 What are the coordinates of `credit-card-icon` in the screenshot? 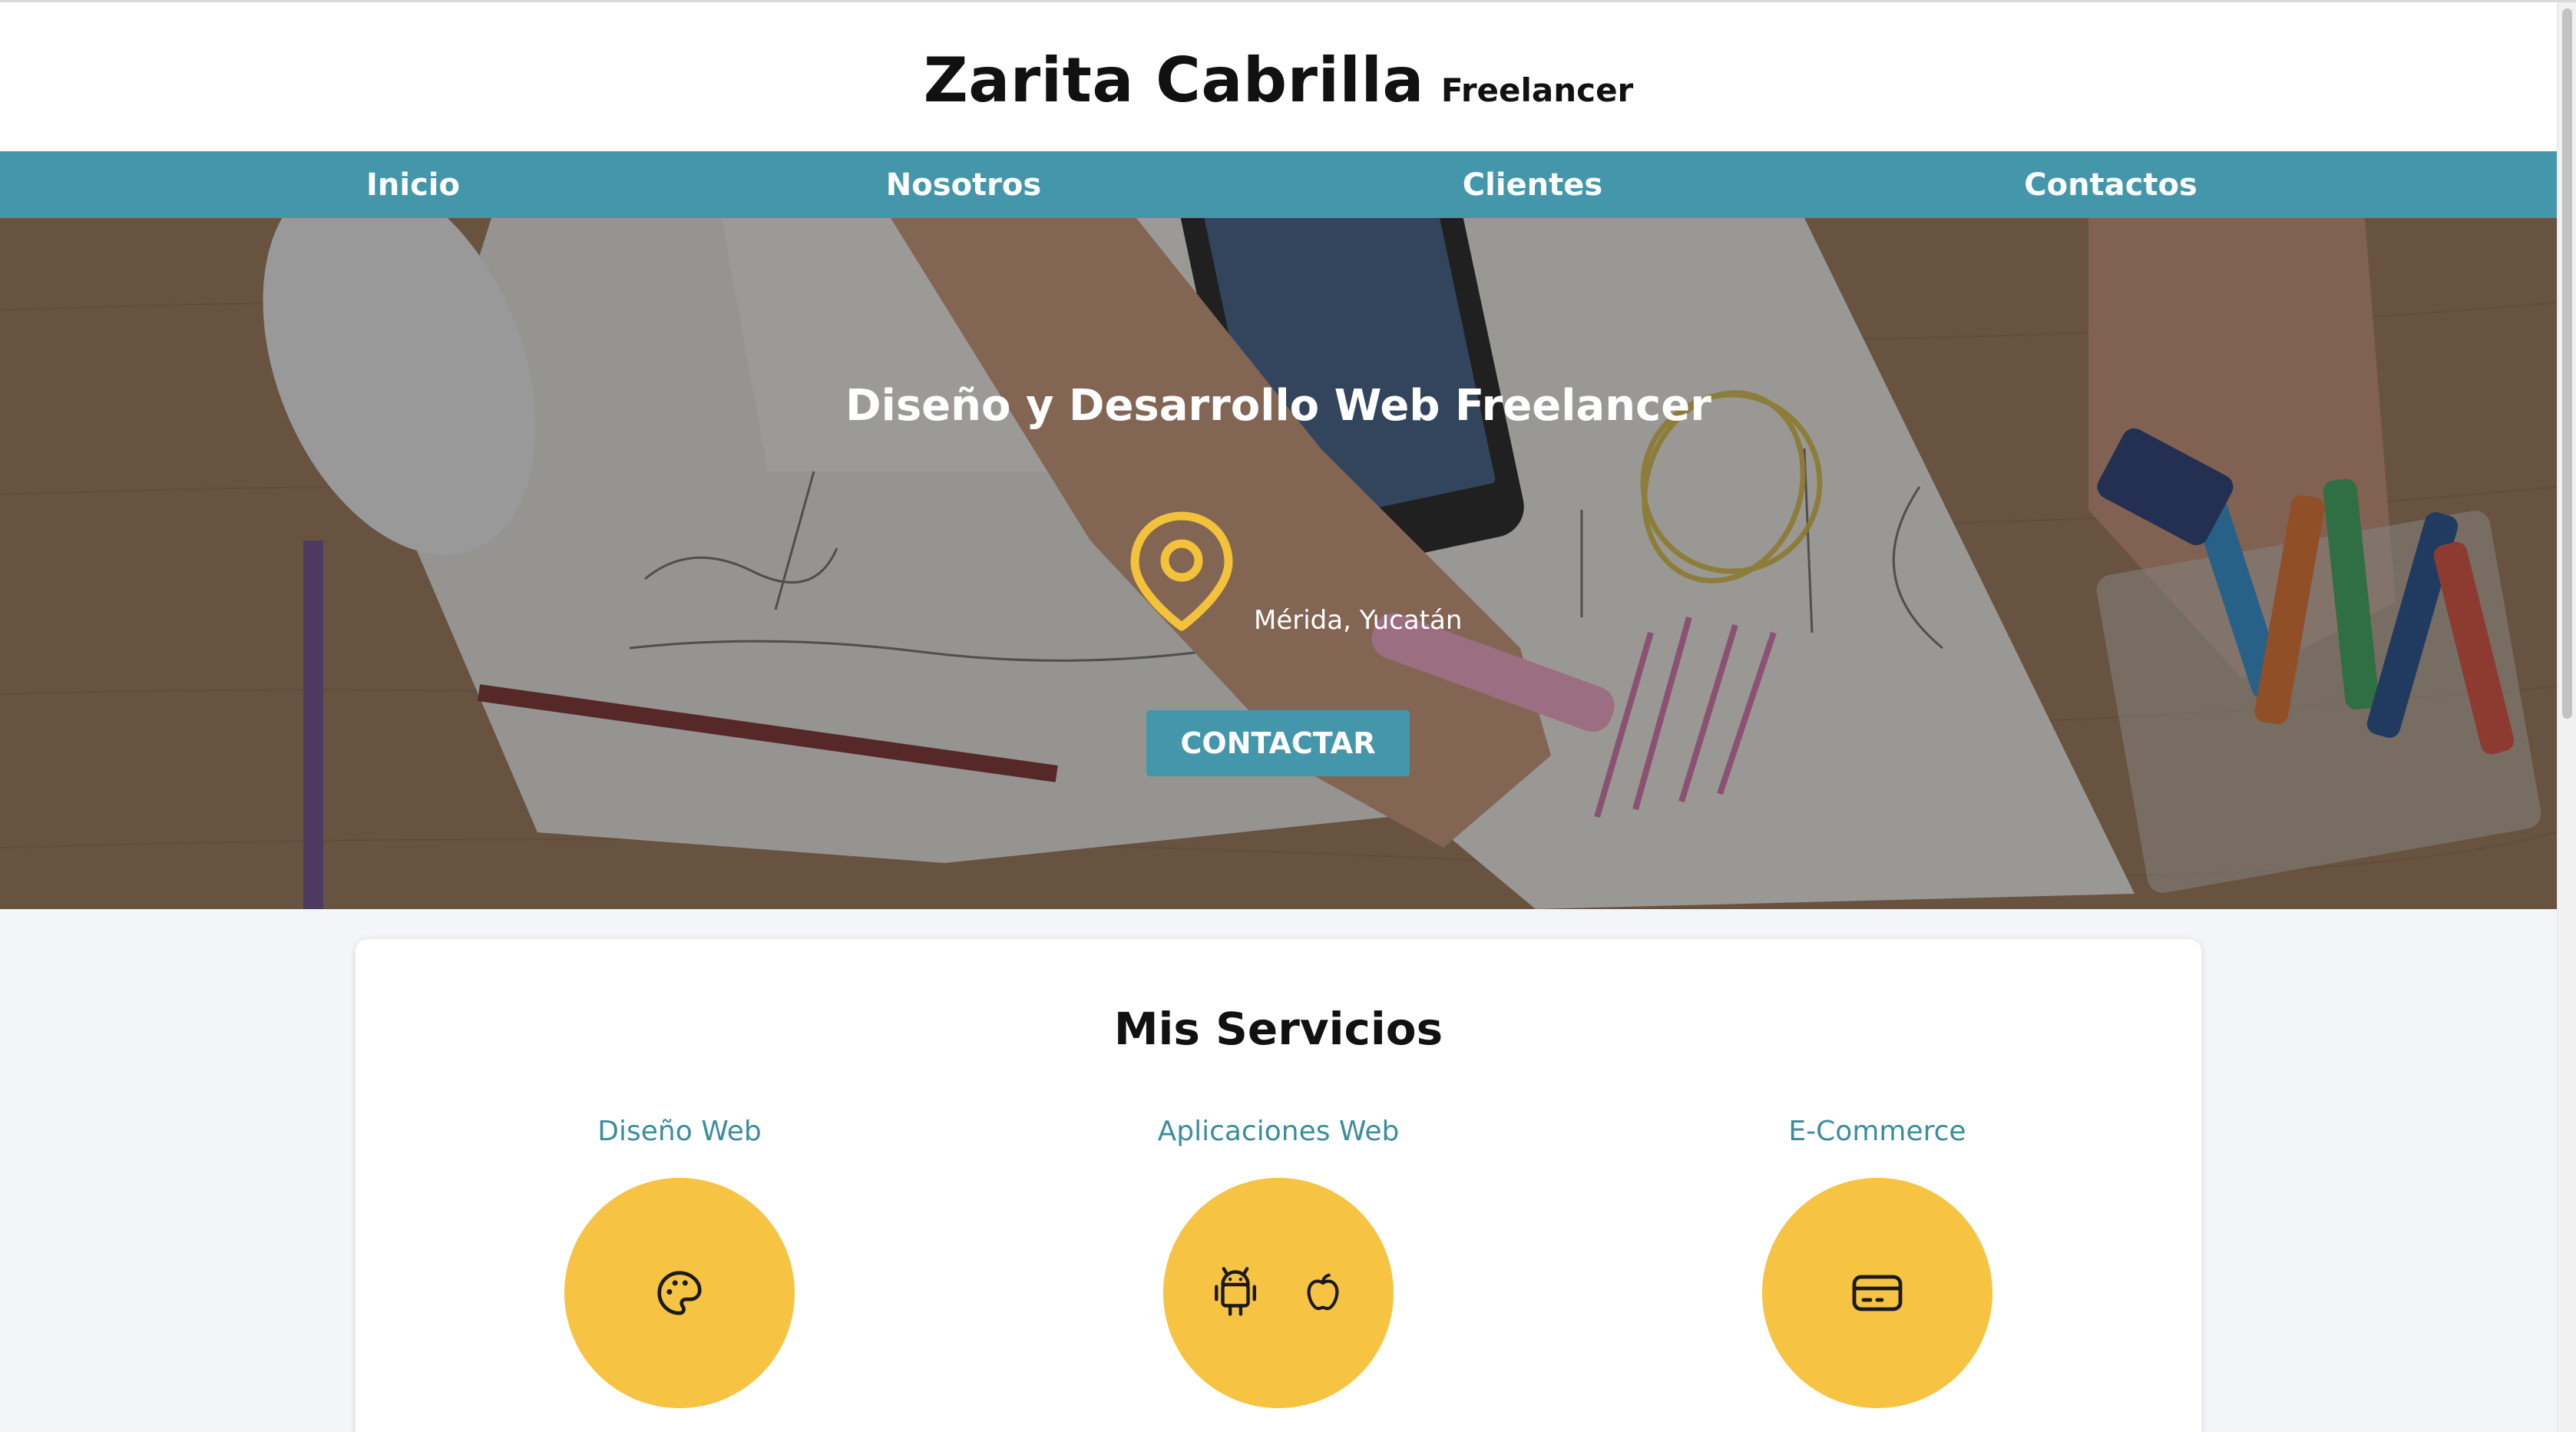 It's located at (1878, 1293).